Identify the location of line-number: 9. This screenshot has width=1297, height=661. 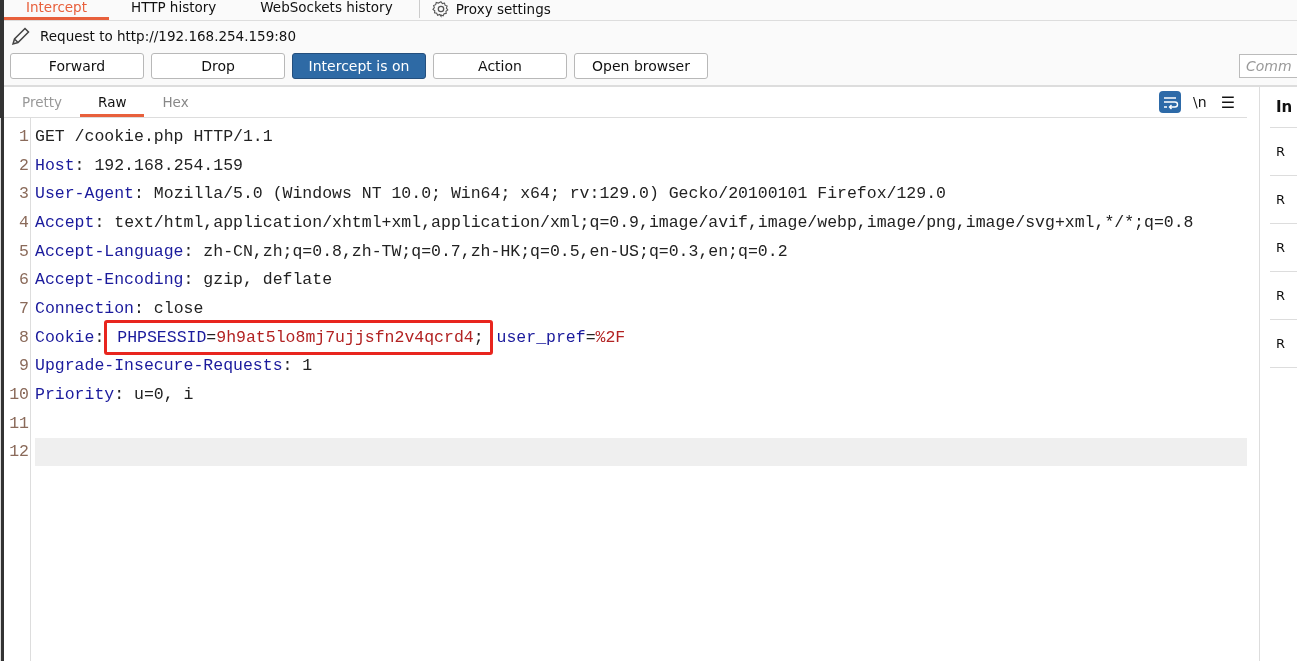
(24, 366).